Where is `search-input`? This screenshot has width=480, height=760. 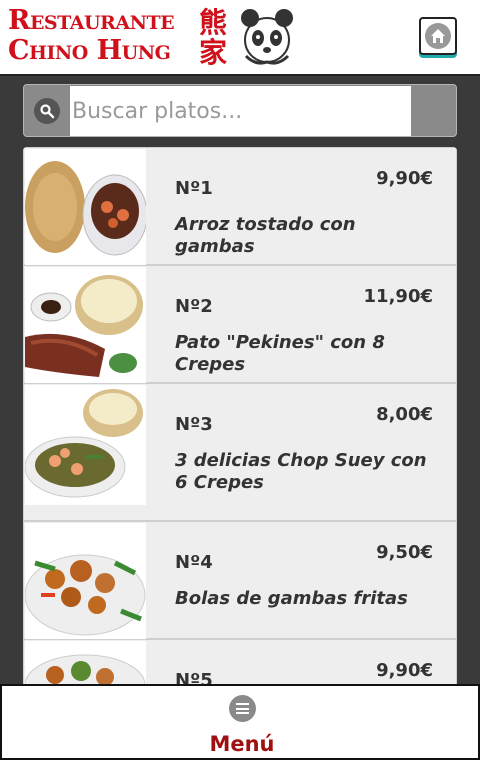
search-input is located at coordinates (240, 111).